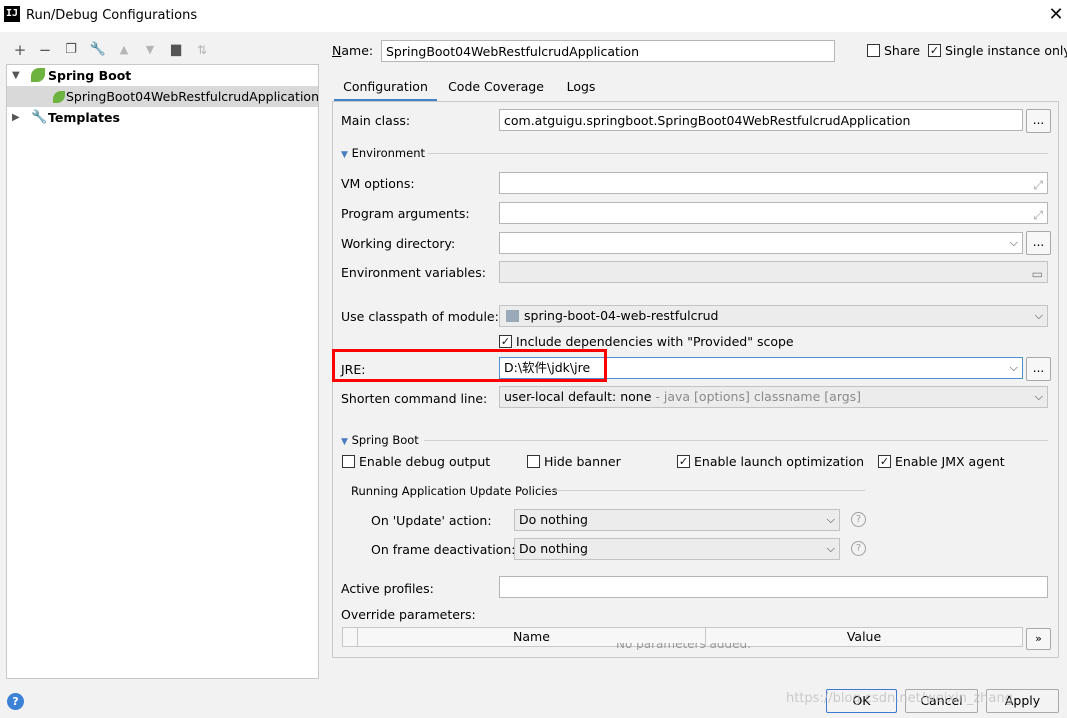  I want to click on on-update-combo: Do nothing ⌵, so click(677, 520).